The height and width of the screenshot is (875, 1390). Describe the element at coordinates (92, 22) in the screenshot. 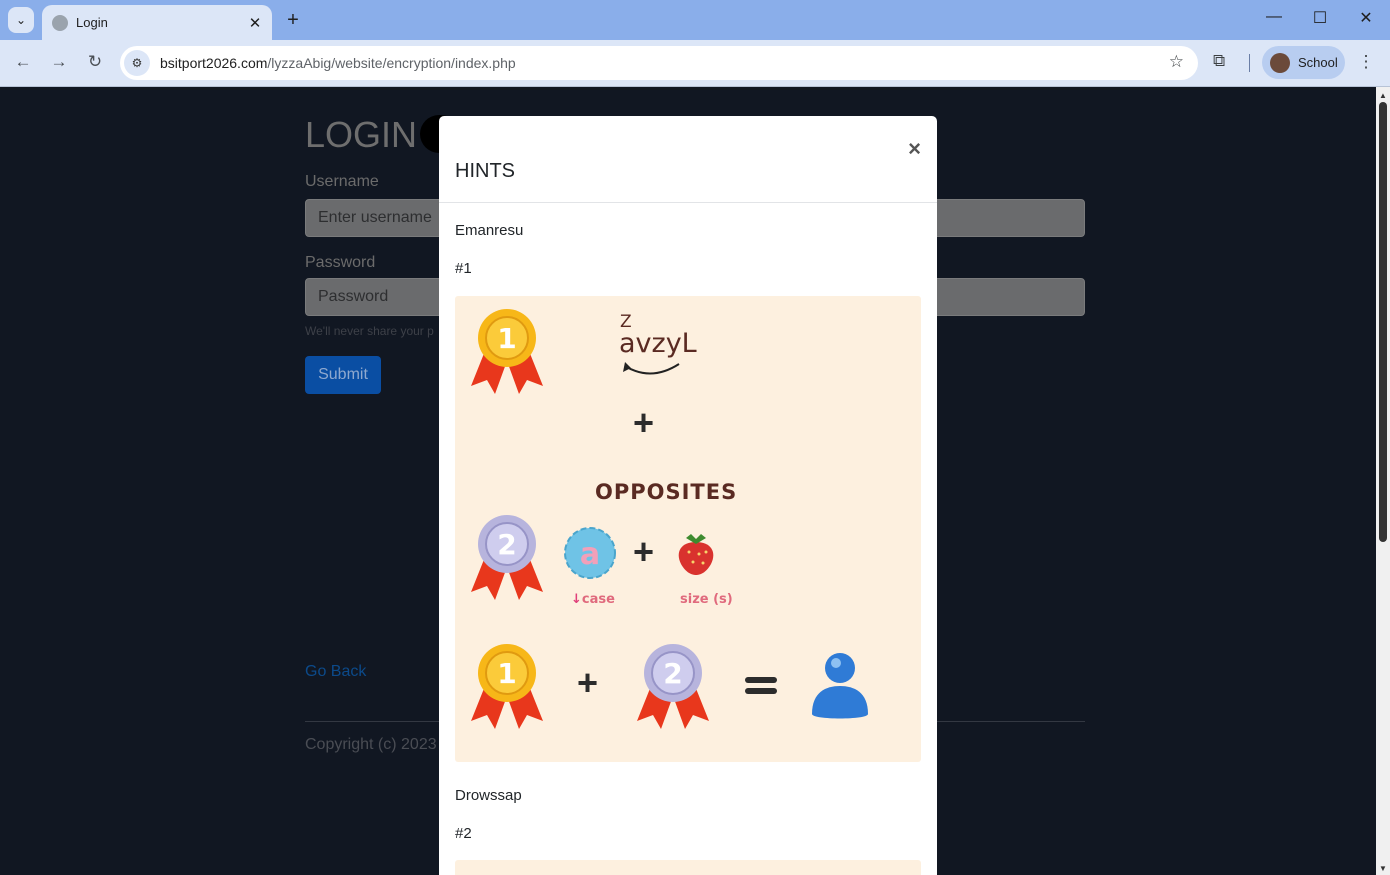

I see `tab-title: Login` at that location.